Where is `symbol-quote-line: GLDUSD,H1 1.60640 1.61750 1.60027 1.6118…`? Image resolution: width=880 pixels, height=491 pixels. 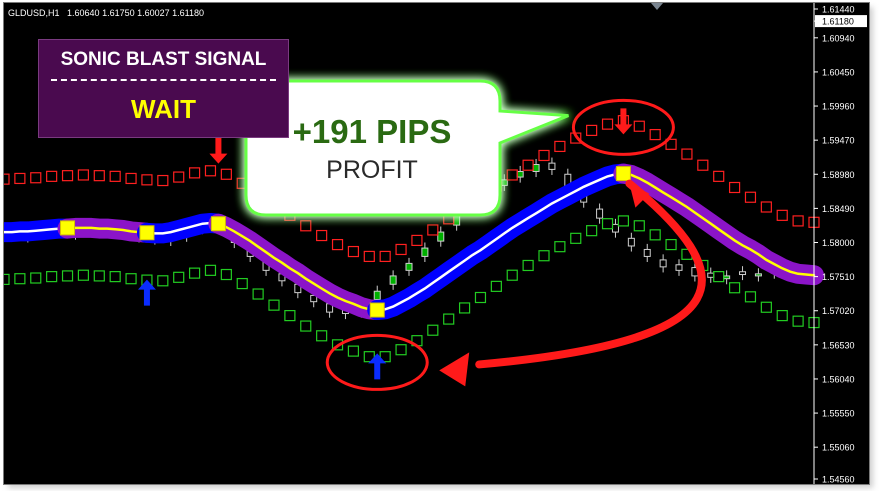
symbol-quote-line: GLDUSD,H1 1.60640 1.61750 1.60027 1.6118… is located at coordinates (106, 13).